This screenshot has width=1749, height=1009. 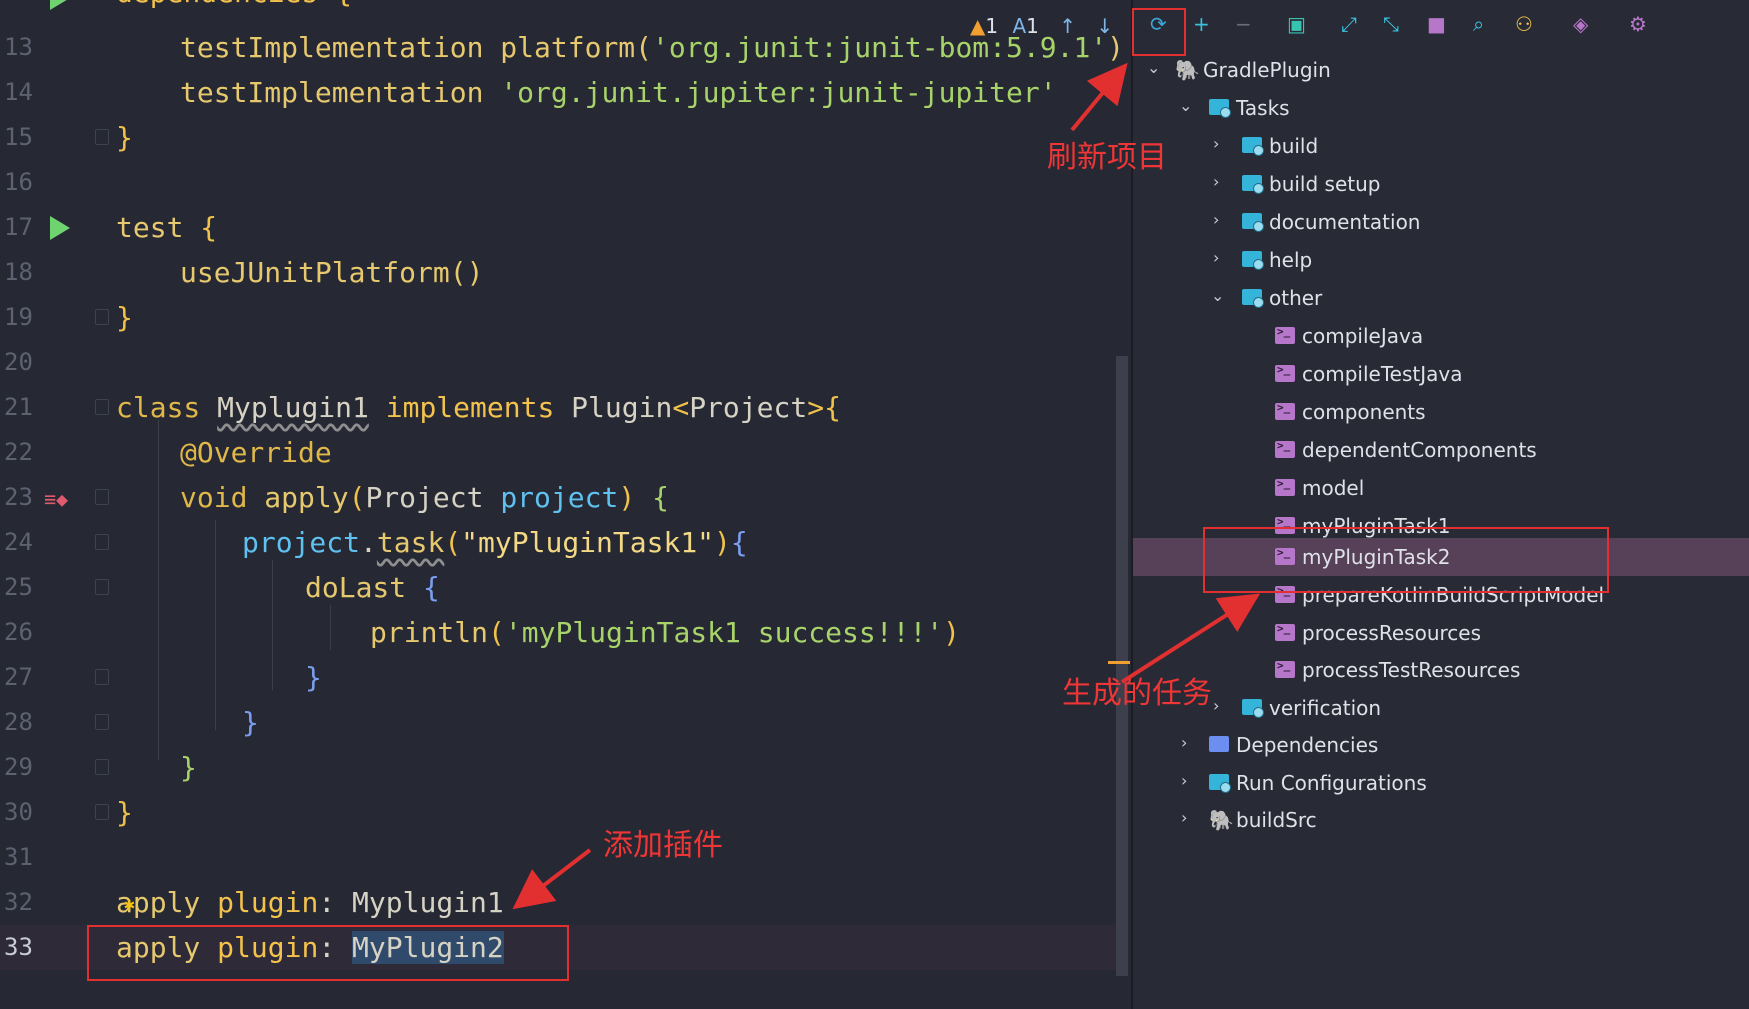 What do you see at coordinates (663, 845) in the screenshot?
I see `annotation-add-plugin: 添加插件` at bounding box center [663, 845].